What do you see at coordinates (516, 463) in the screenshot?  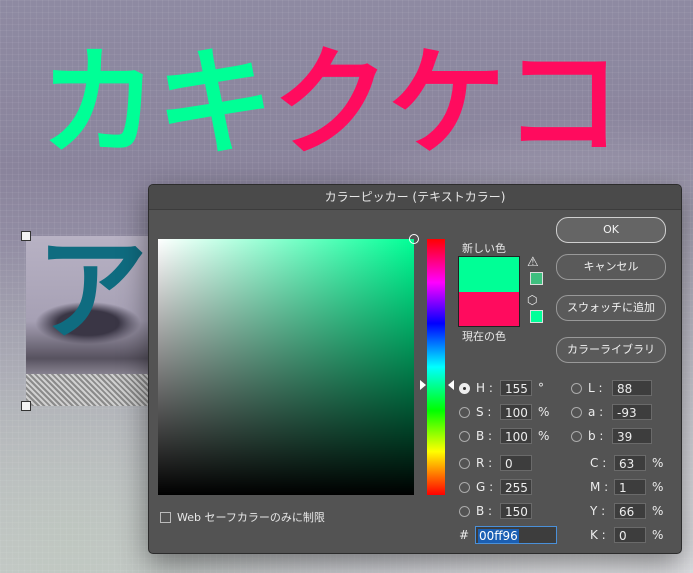 I see `red-input: 0` at bounding box center [516, 463].